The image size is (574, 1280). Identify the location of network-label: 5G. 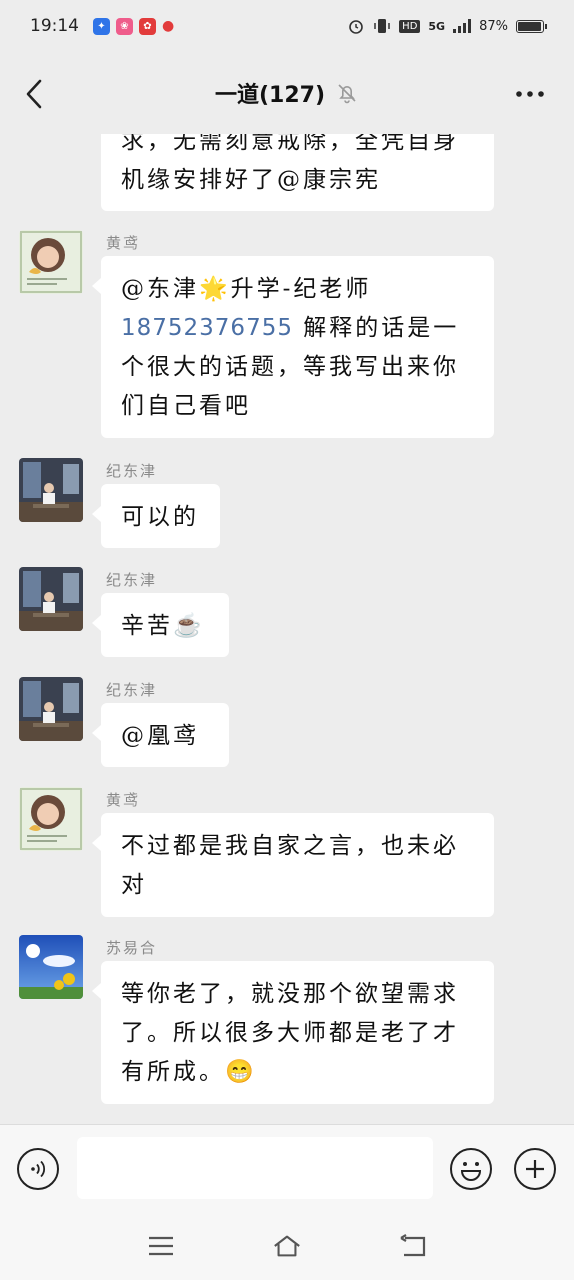
(437, 26).